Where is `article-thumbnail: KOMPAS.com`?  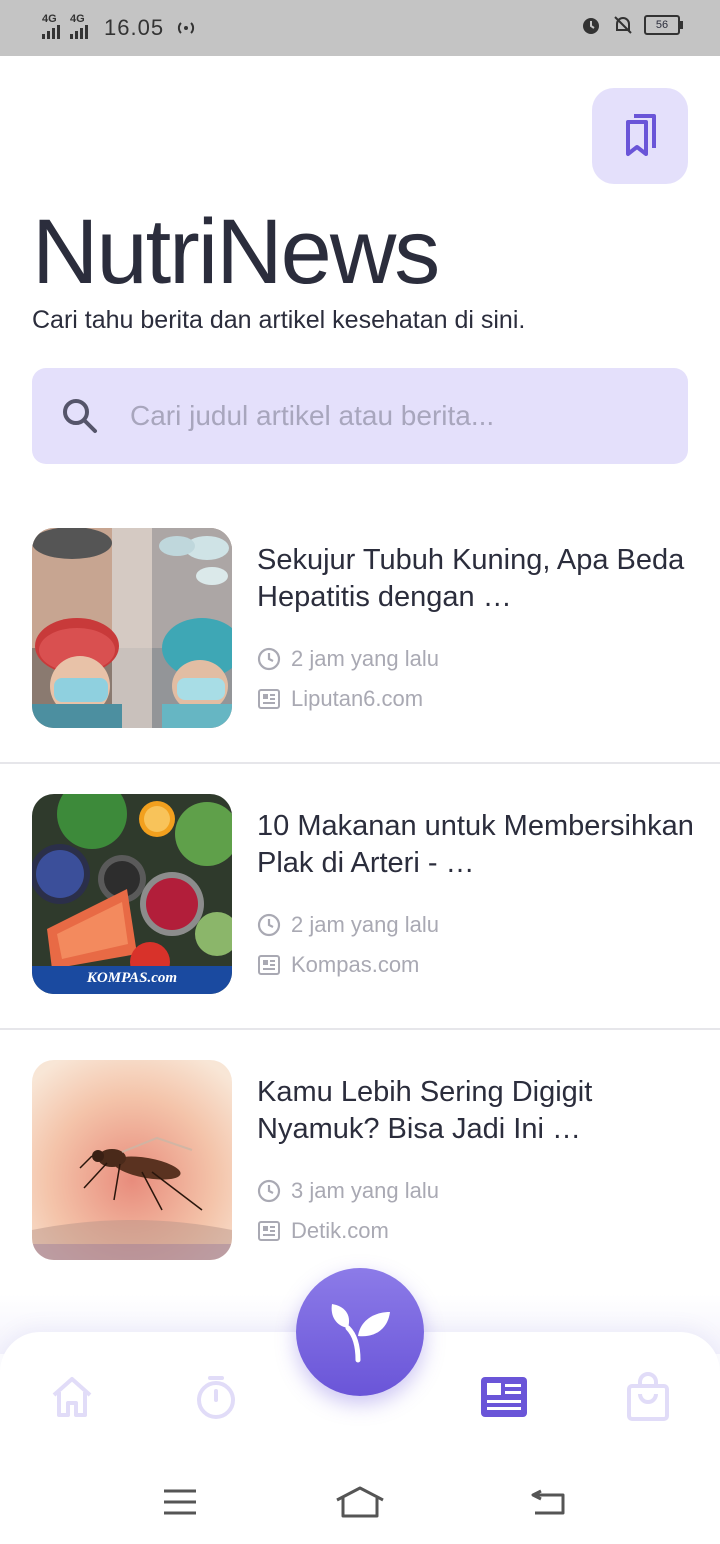 article-thumbnail: KOMPAS.com is located at coordinates (132, 894).